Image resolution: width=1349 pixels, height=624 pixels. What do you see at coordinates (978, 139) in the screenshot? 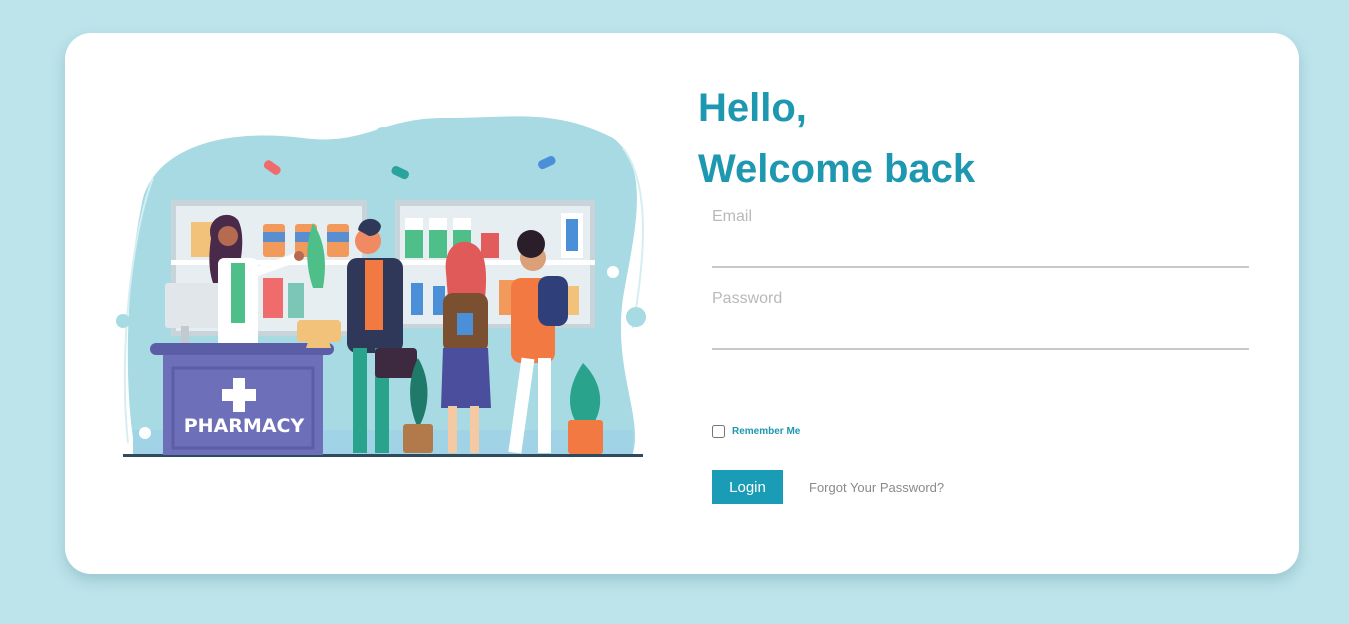
I see `welcome-heading: Hello, Welcome back` at bounding box center [978, 139].